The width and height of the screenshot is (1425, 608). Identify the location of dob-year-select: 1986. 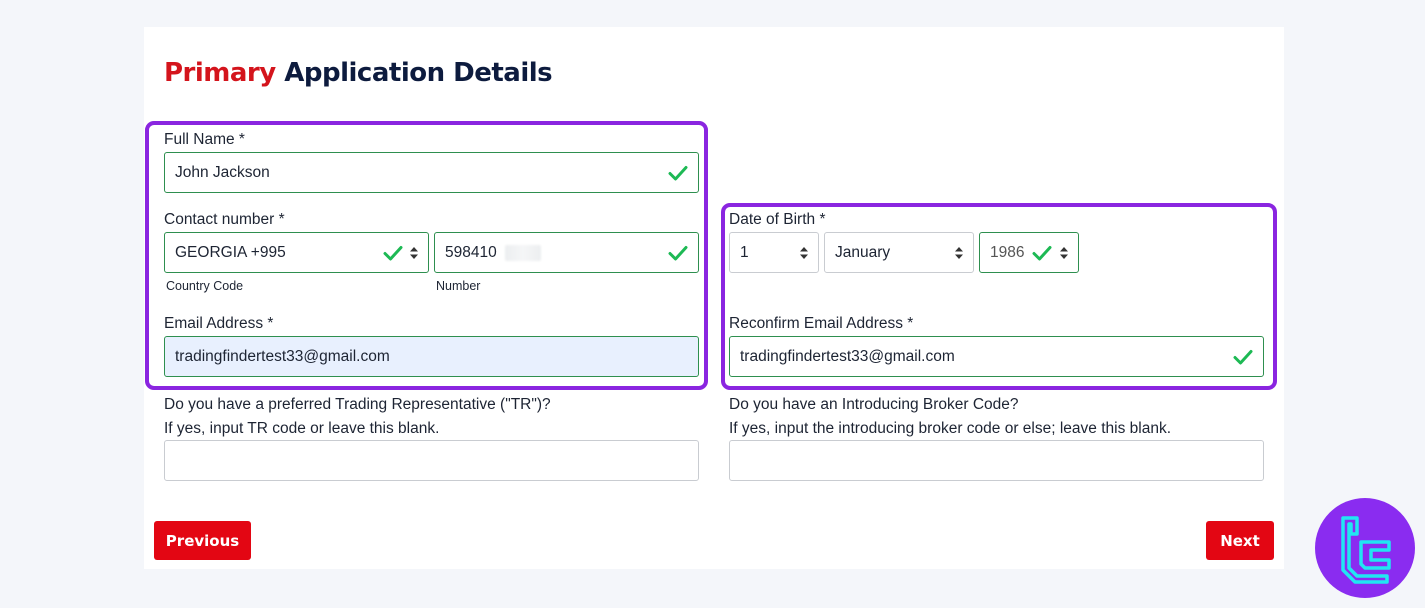
(1029, 252).